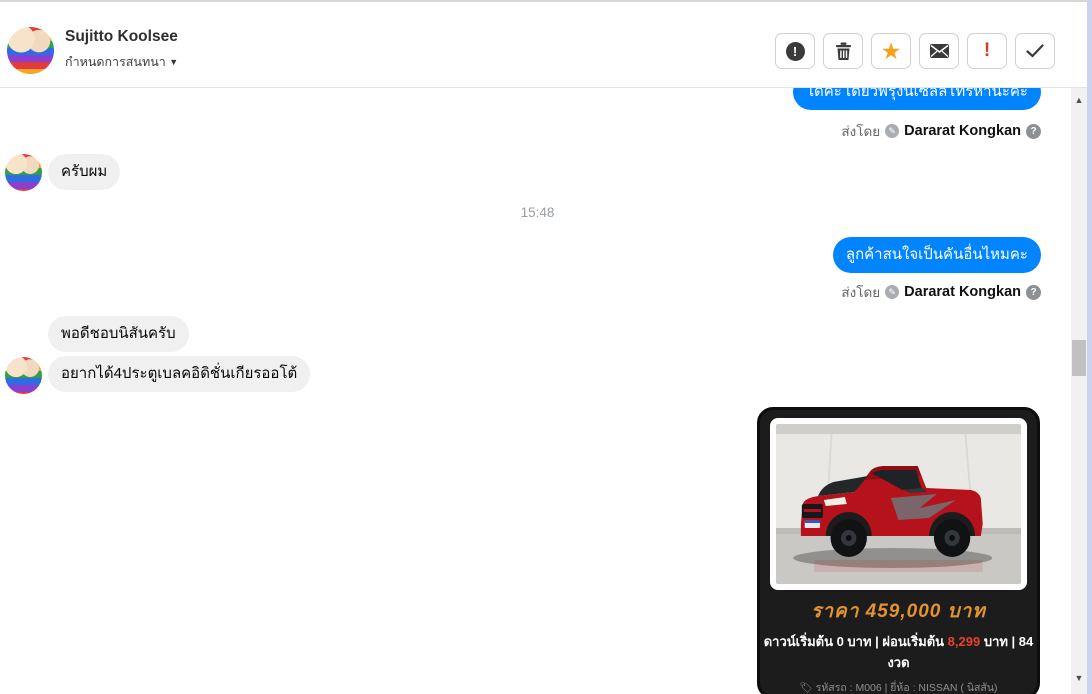  I want to click on finance-prefix: ดาวน์เริ่มต้น 0 บาท | ผ่อนเริ่มต้น, so click(855, 641).